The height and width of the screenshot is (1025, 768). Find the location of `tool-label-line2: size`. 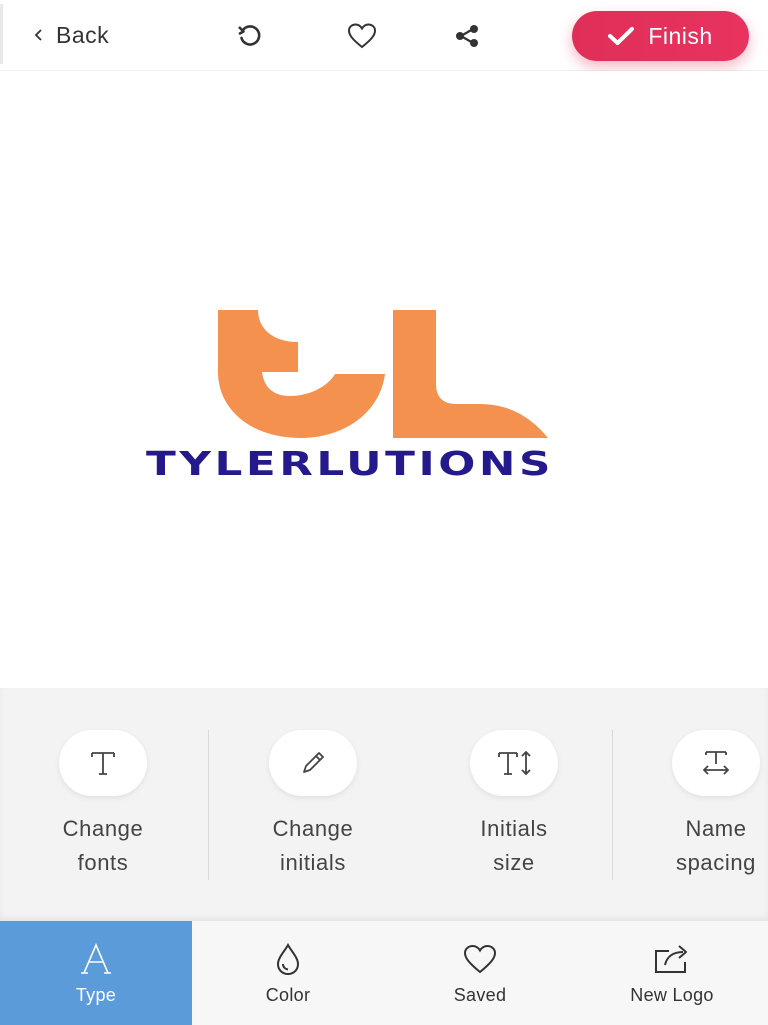

tool-label-line2: size is located at coordinates (514, 862).